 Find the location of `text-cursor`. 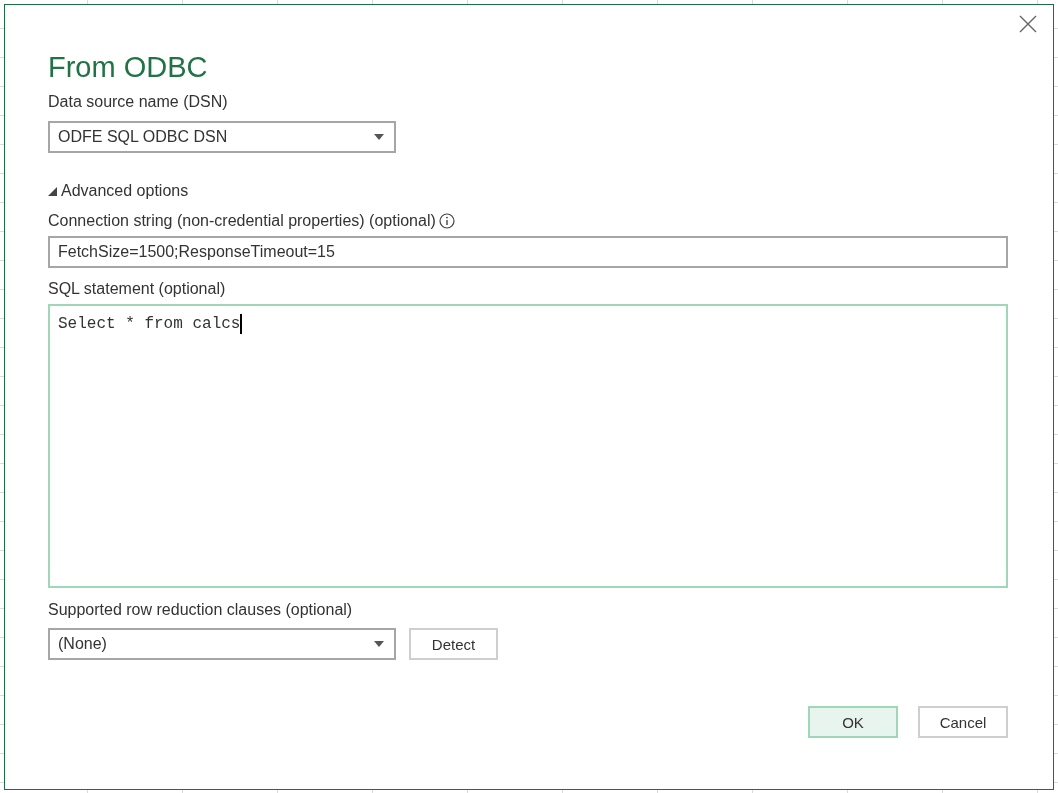

text-cursor is located at coordinates (241, 324).